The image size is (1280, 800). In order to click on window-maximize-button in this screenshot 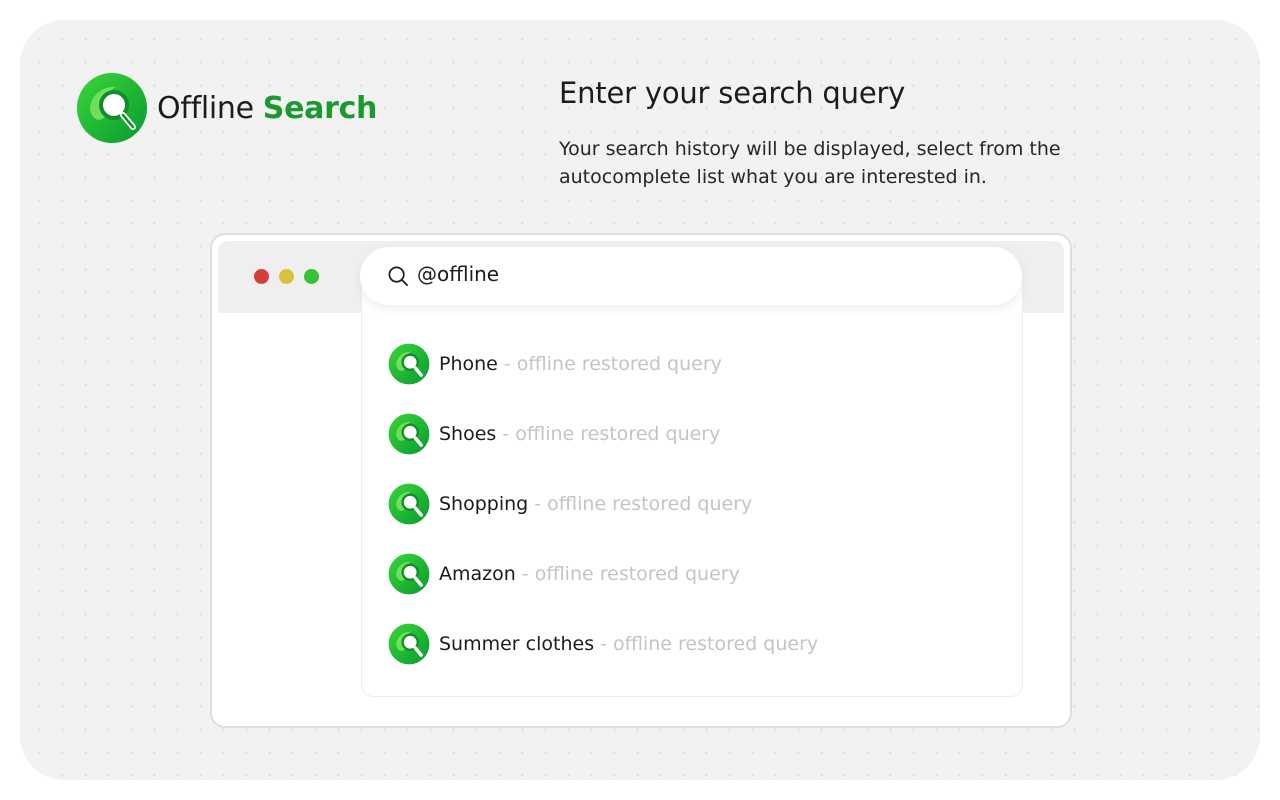, I will do `click(311, 276)`.